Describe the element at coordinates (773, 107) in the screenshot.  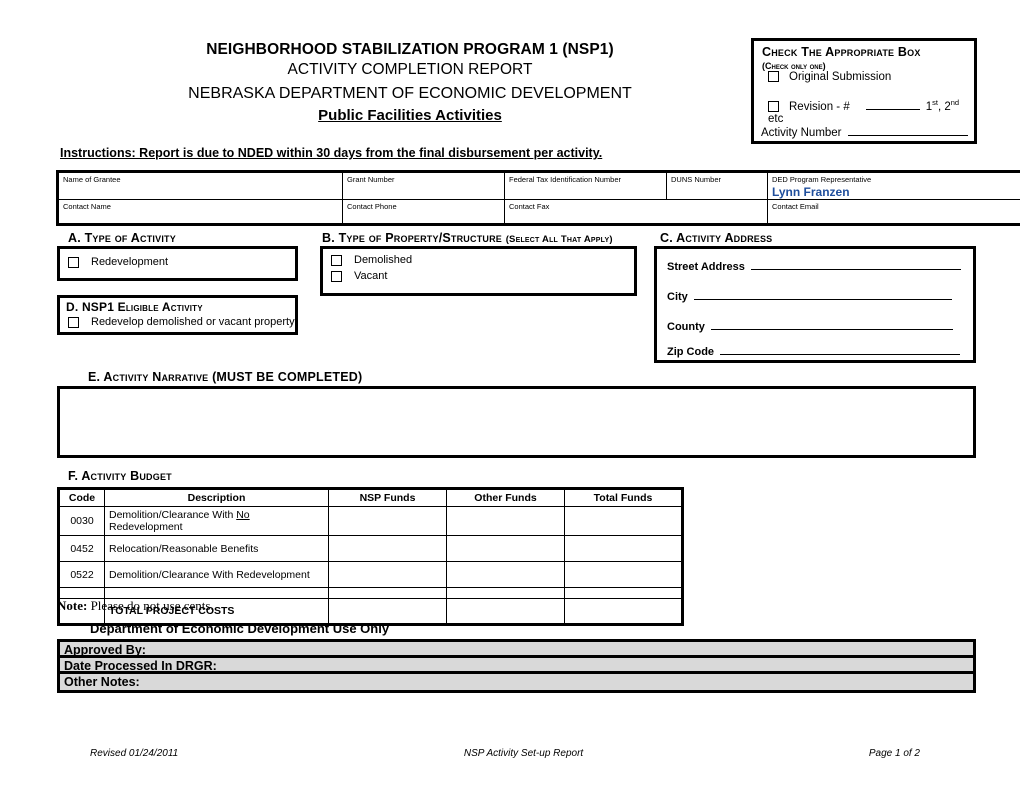
I see `revision-checkbox` at that location.